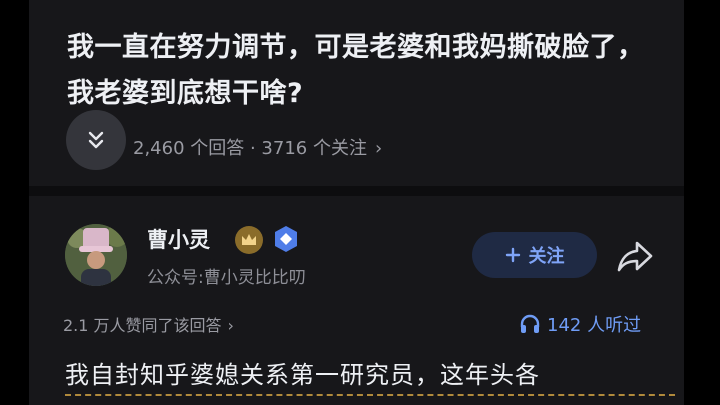  Describe the element at coordinates (226, 278) in the screenshot. I see `author-description: 公众号:曹小灵比比叨` at that location.